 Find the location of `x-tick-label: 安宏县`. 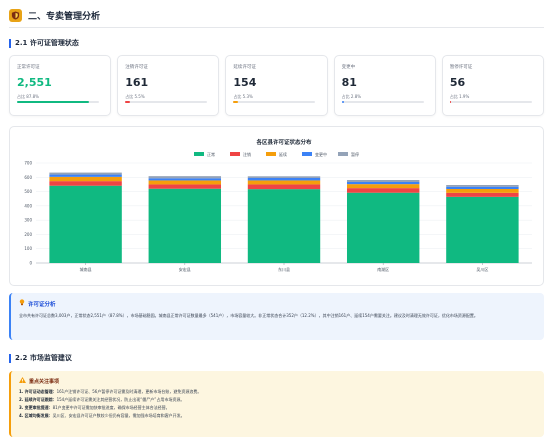

x-tick-label: 安宏县 is located at coordinates (185, 269).